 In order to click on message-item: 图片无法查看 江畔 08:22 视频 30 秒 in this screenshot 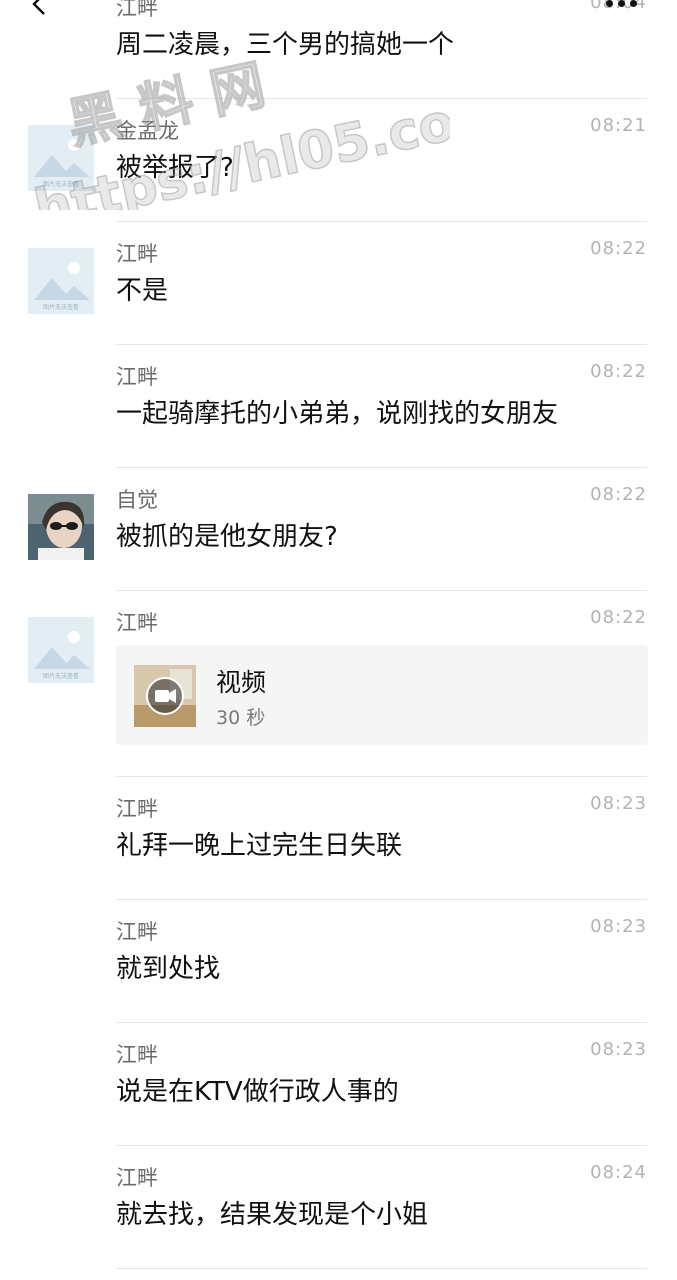, I will do `click(338, 684)`.